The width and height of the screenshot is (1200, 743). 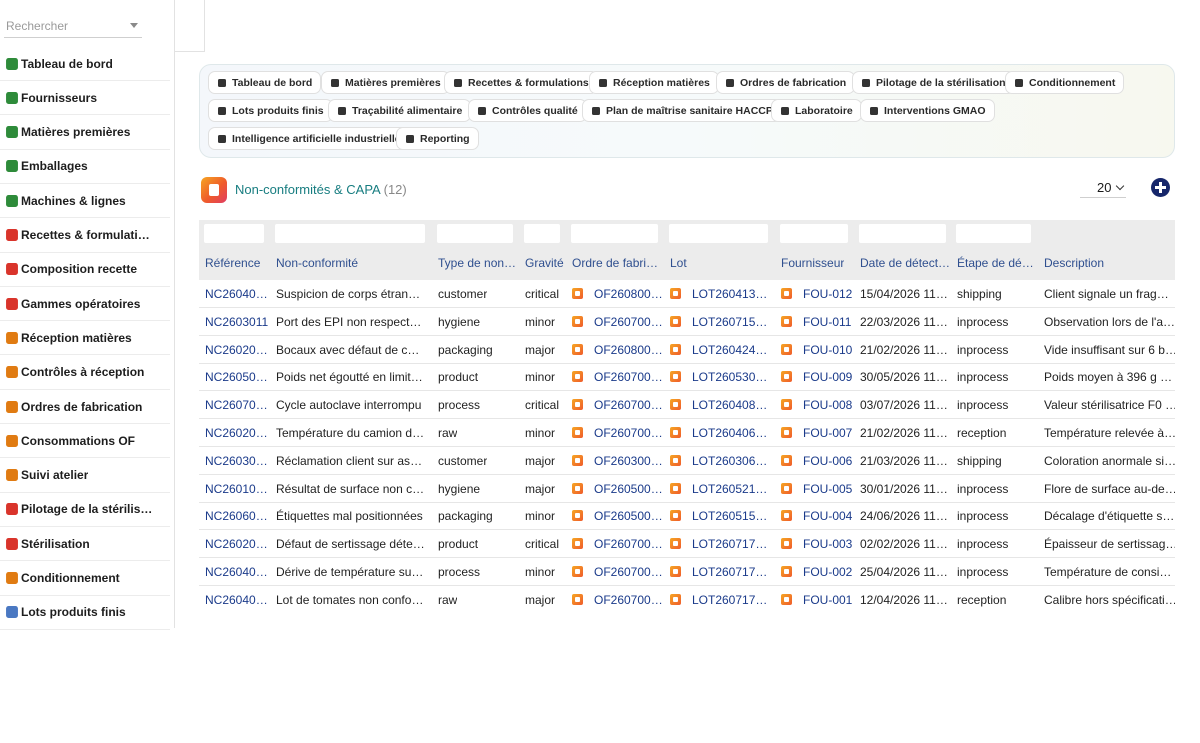 What do you see at coordinates (1160, 187) in the screenshot?
I see `add-record-button` at bounding box center [1160, 187].